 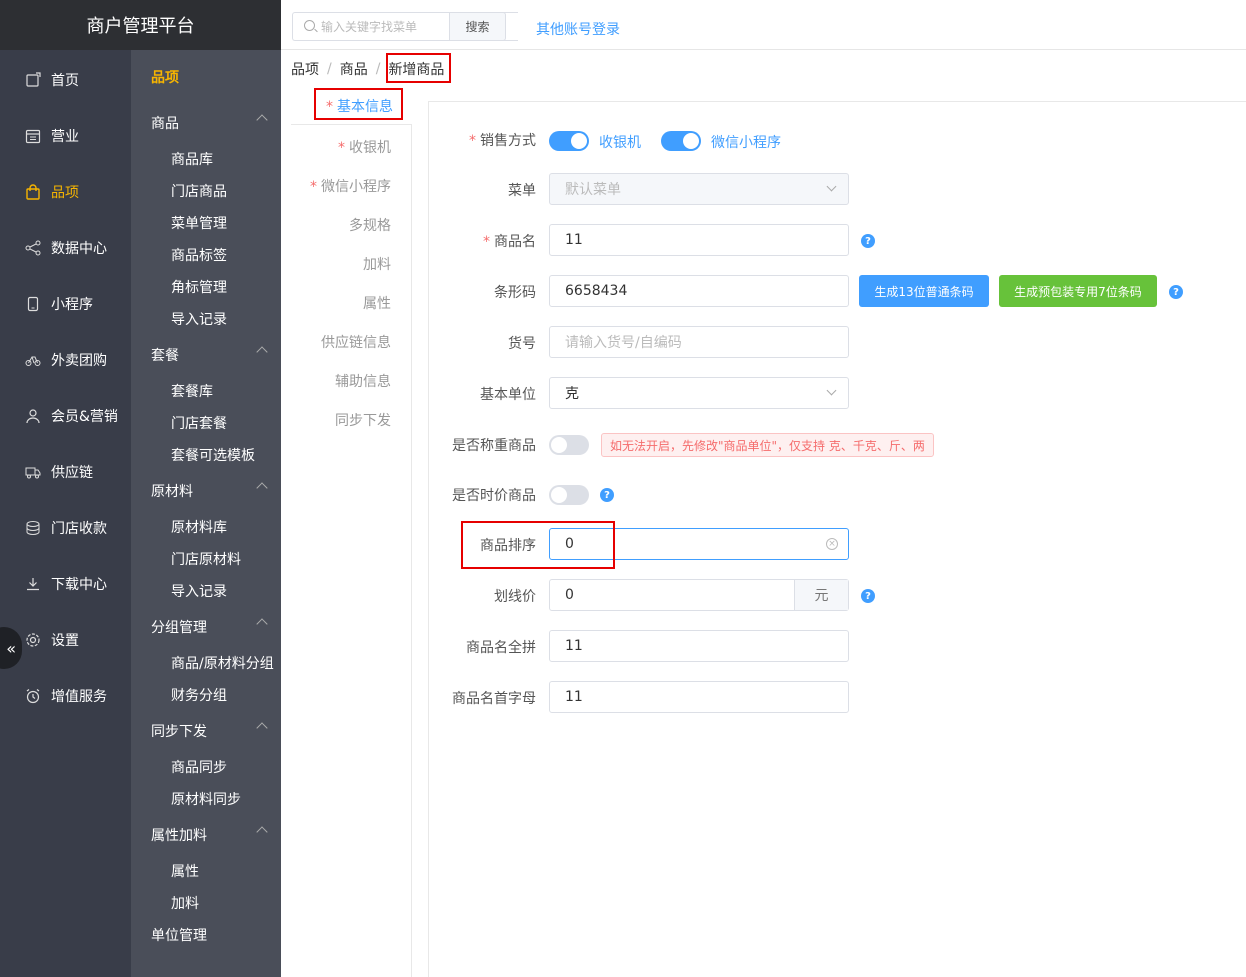 I want to click on home-icon, so click(x=33, y=80).